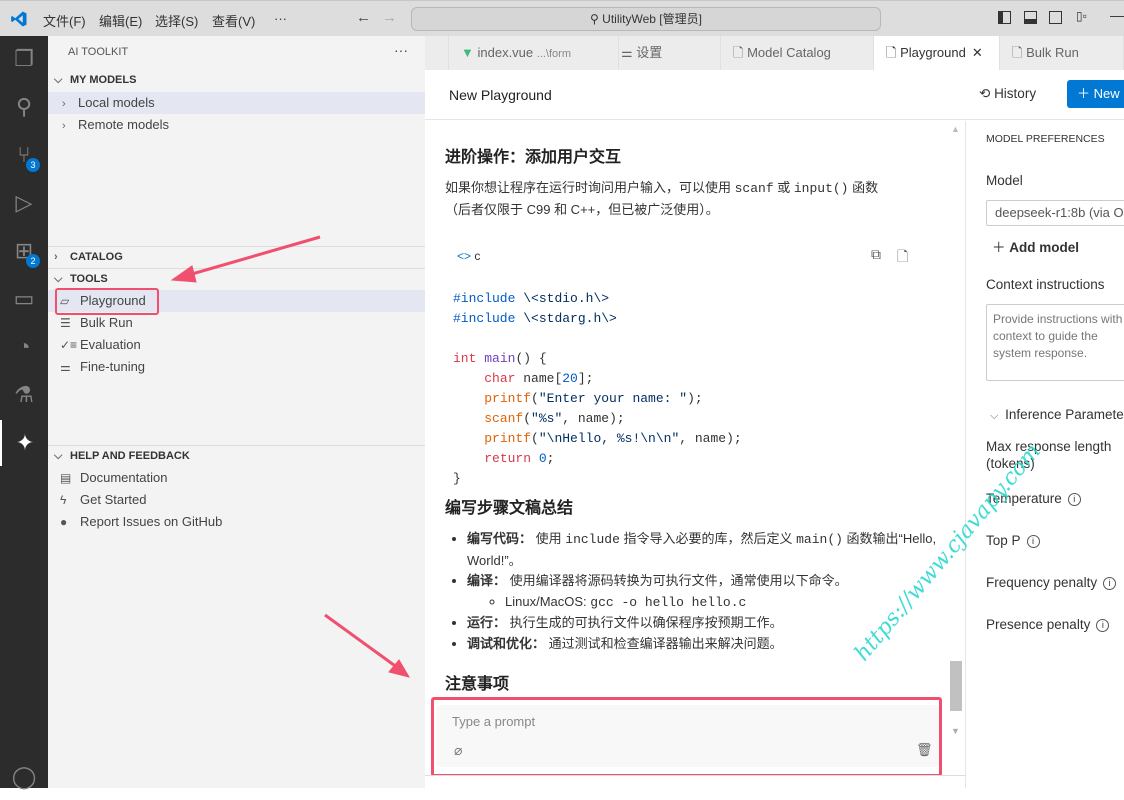  Describe the element at coordinates (876, 254) in the screenshot. I see `copy-icon: ⧉` at that location.